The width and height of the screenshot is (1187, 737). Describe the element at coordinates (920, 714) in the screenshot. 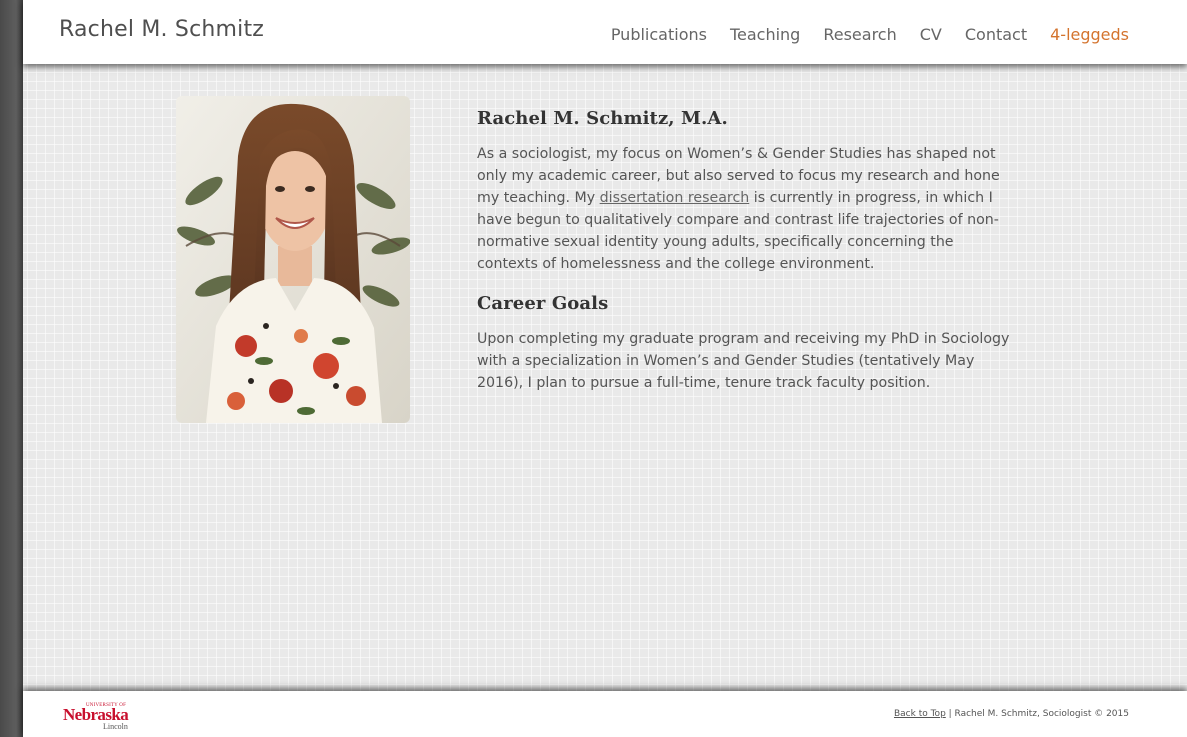

I see `back-to-top-link: Back to Top` at that location.